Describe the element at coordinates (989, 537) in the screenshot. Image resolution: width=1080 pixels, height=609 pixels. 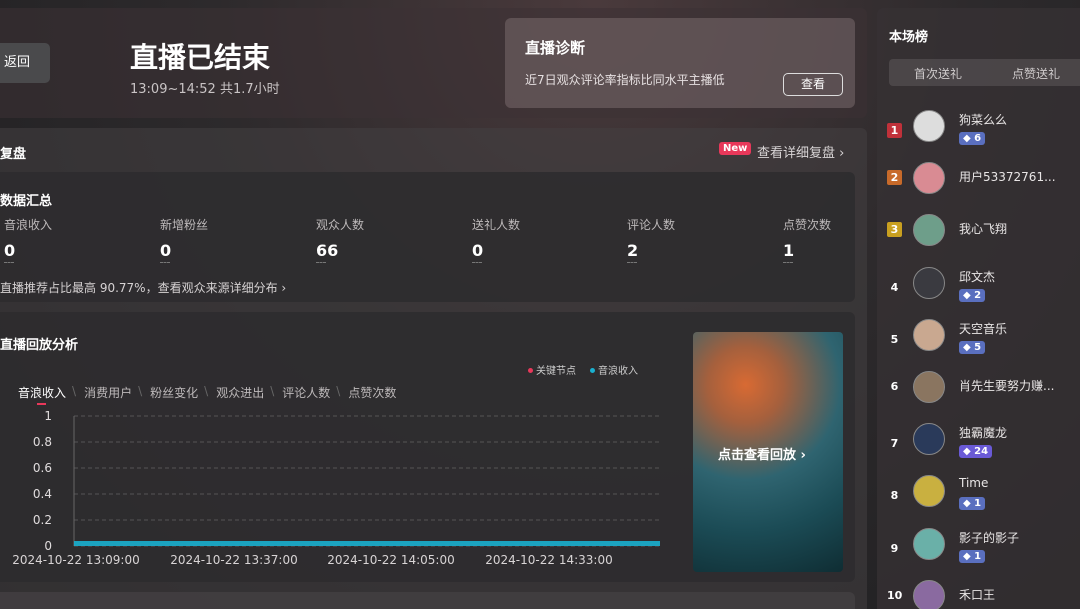
I see `user-name: 影子的影子` at that location.